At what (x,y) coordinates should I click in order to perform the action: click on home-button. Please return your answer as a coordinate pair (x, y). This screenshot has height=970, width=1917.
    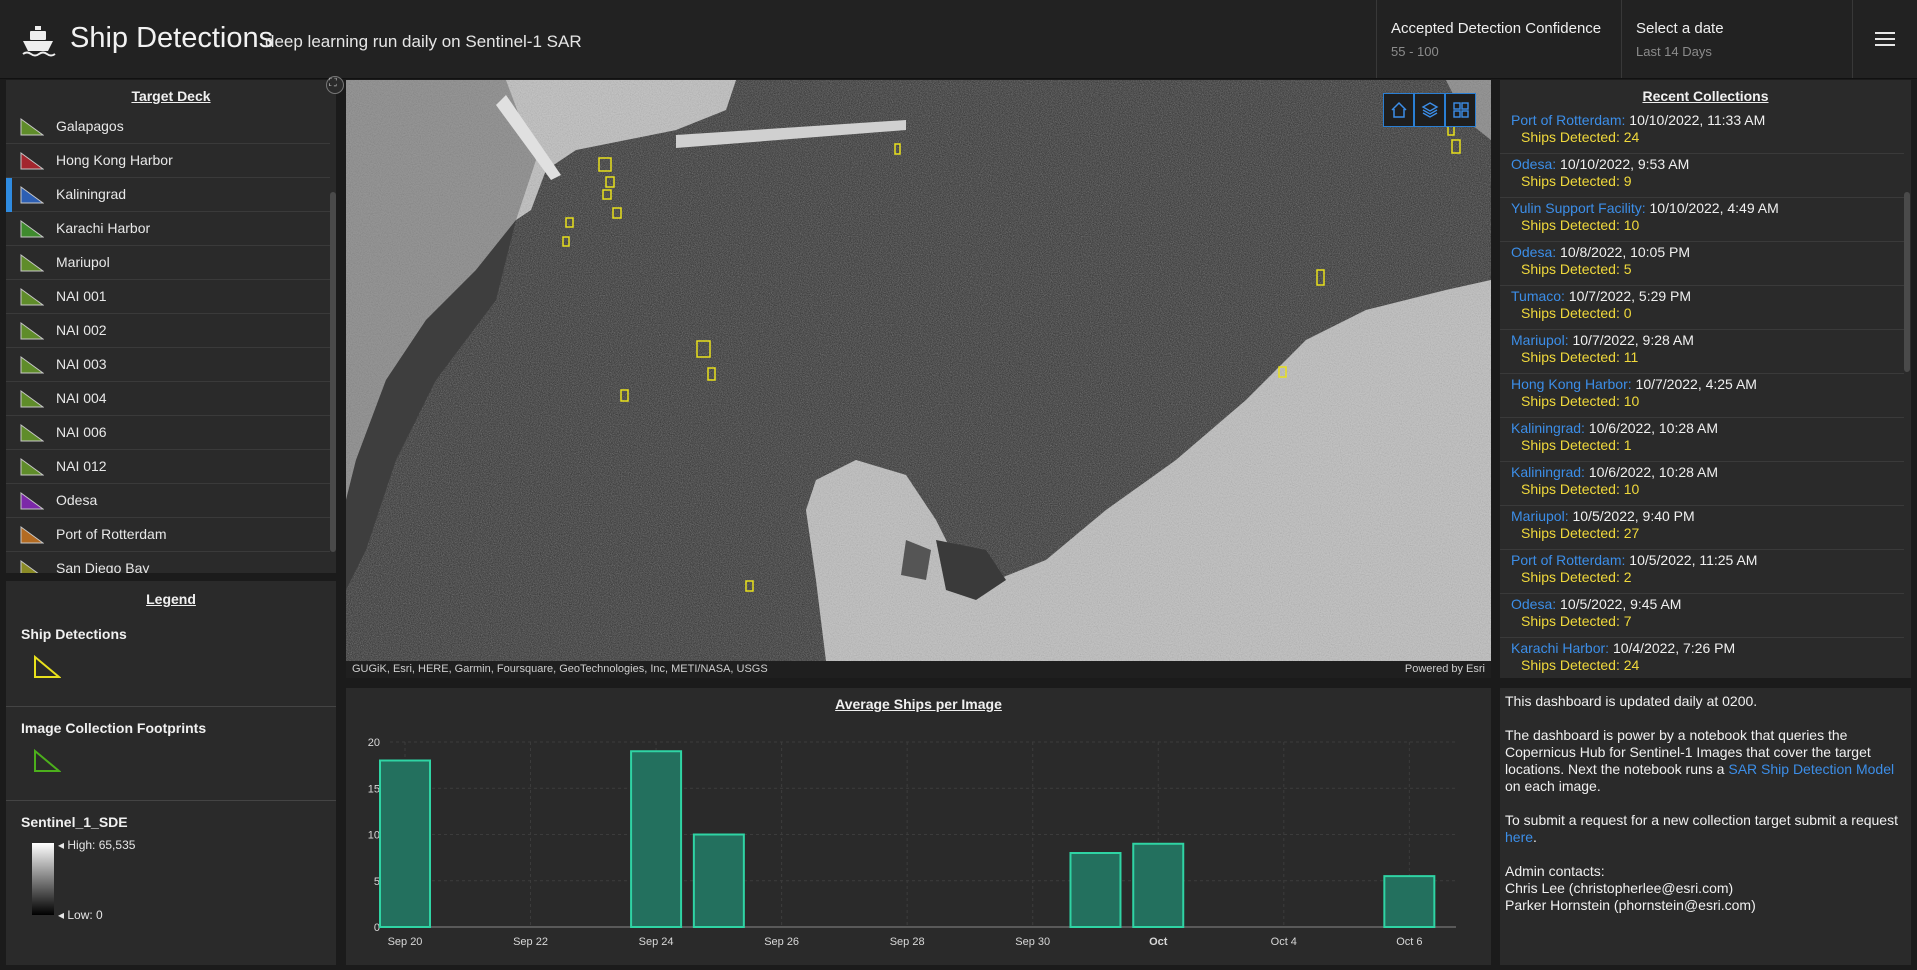
    Looking at the image, I should click on (1398, 110).